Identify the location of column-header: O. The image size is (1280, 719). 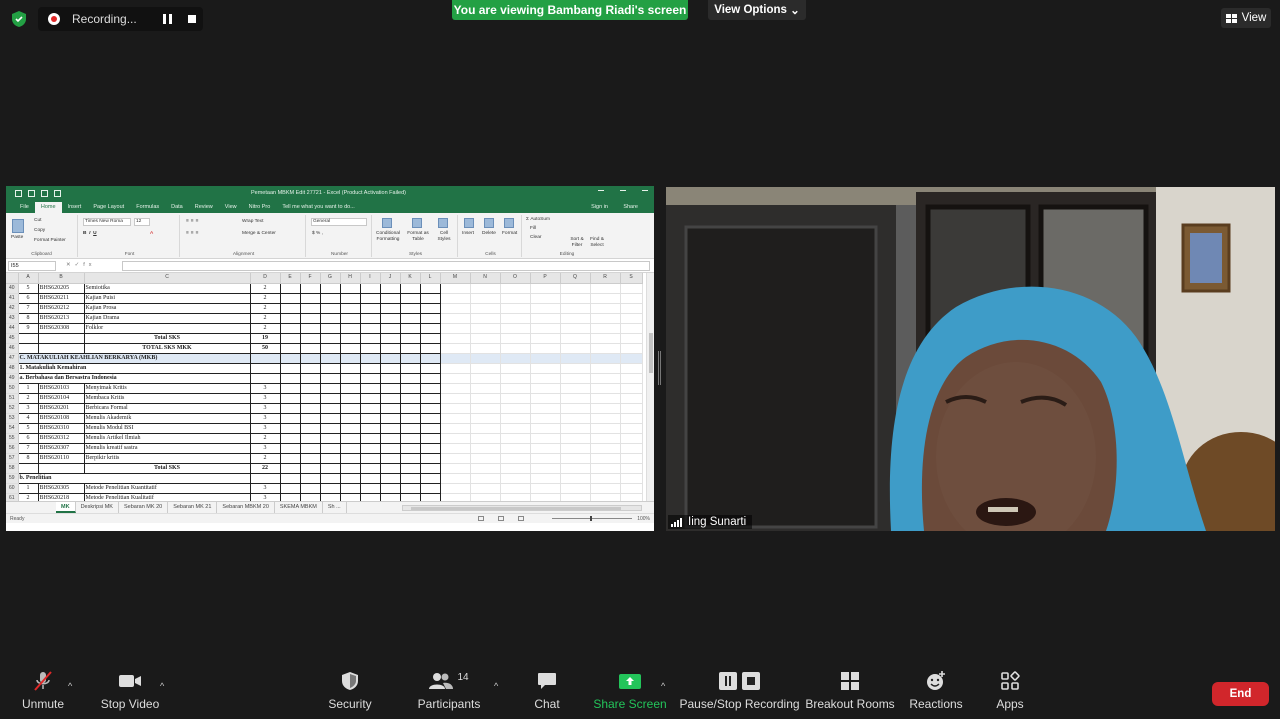
(515, 278).